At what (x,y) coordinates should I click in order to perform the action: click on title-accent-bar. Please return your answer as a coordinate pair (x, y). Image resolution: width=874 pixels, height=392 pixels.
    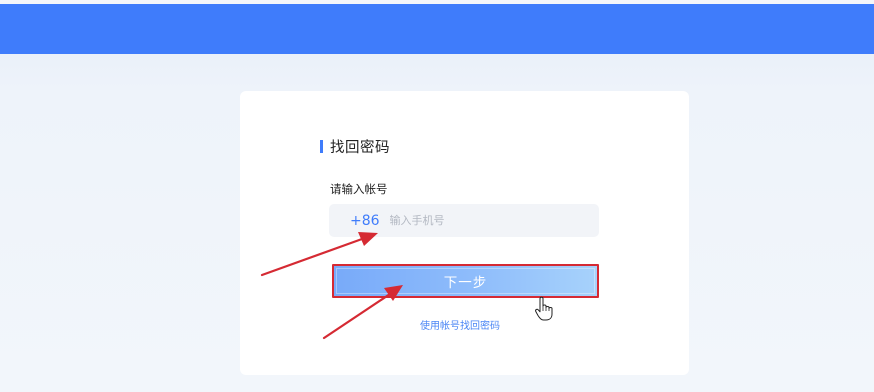
    Looking at the image, I should click on (321, 146).